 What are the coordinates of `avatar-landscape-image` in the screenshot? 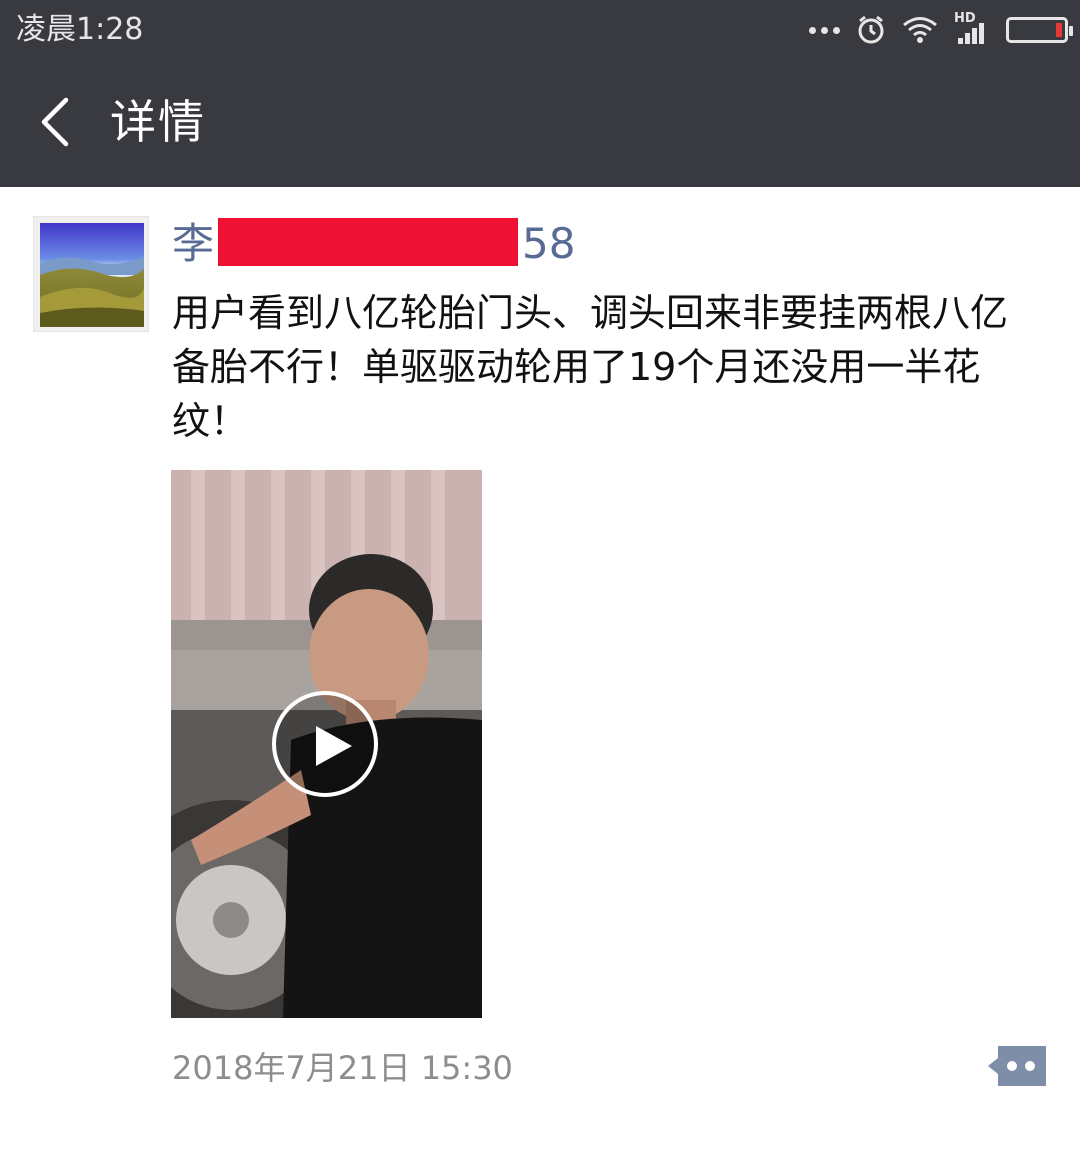 It's located at (92, 275).